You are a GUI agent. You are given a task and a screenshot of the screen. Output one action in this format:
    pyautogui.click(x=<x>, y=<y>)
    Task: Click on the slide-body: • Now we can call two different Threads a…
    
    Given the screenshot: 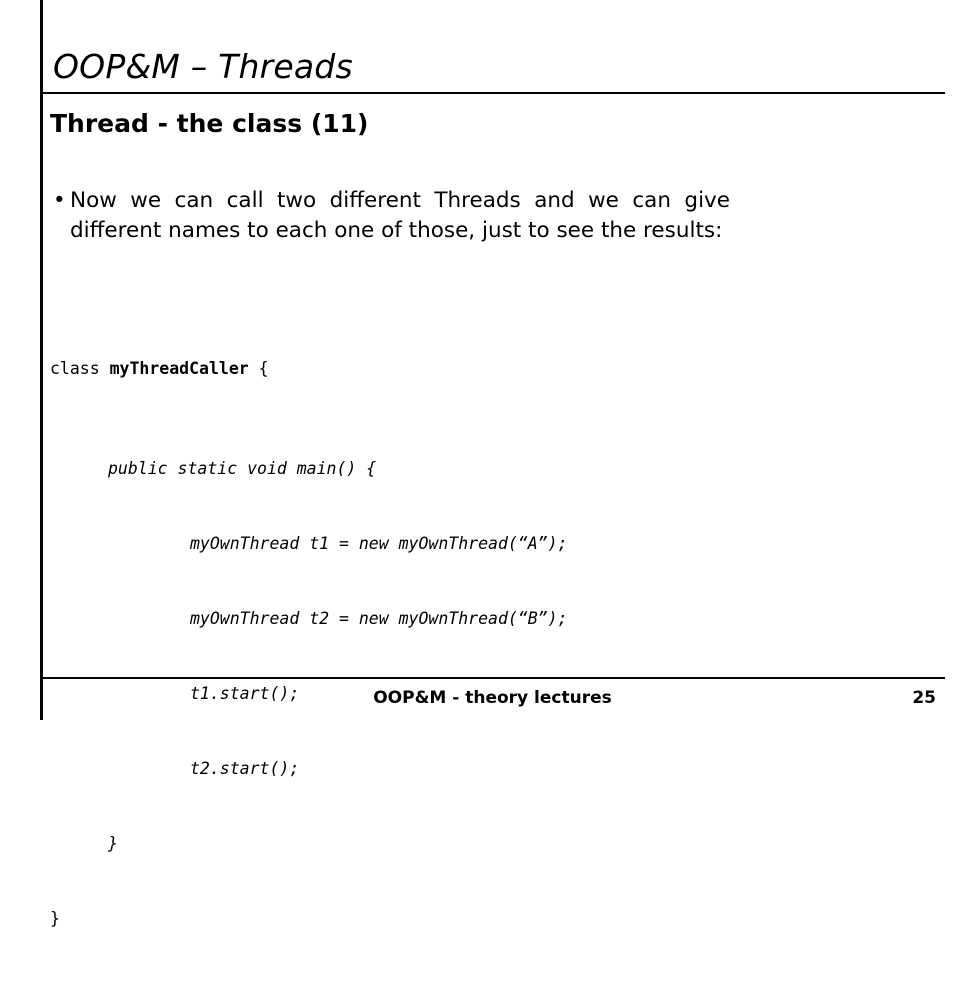 What is the action you would take?
    pyautogui.click(x=490, y=216)
    